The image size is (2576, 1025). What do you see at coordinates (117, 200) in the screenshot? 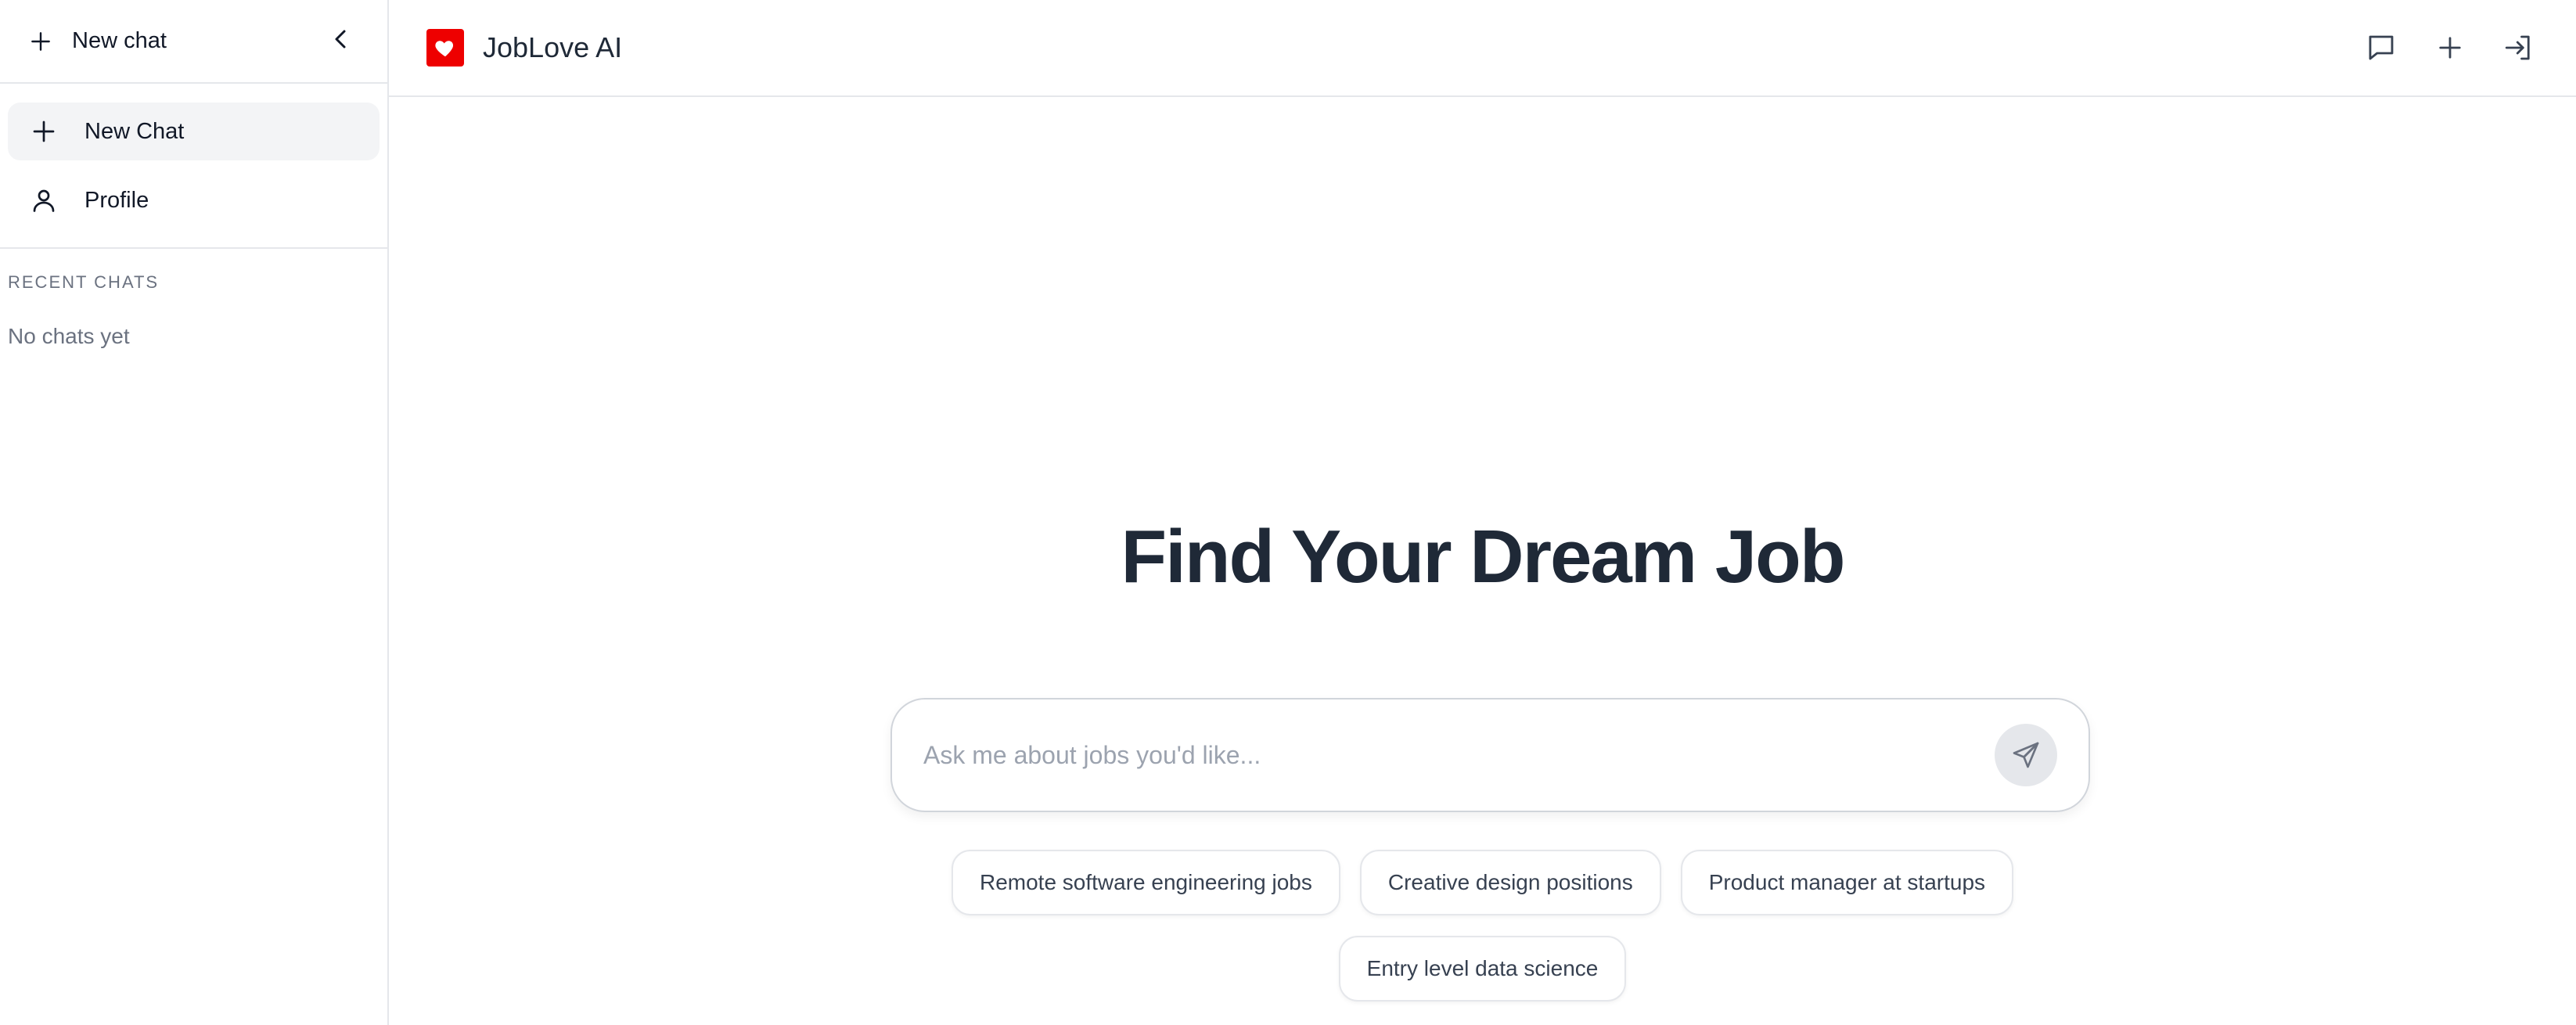
I see `sidebar-item-label: Profile` at bounding box center [117, 200].